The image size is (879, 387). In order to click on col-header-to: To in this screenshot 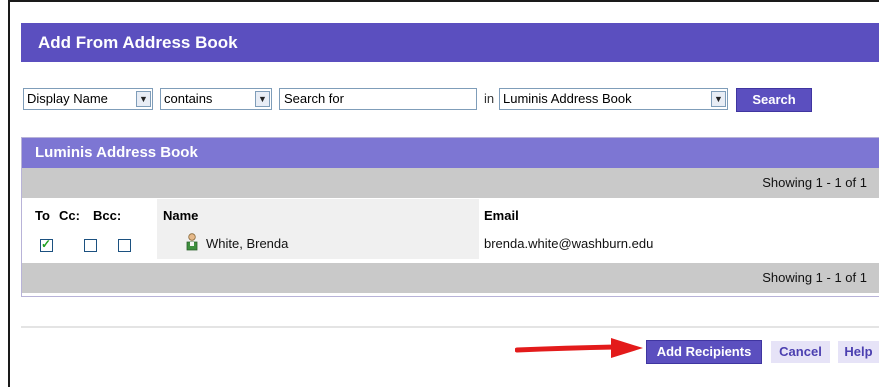, I will do `click(42, 215)`.